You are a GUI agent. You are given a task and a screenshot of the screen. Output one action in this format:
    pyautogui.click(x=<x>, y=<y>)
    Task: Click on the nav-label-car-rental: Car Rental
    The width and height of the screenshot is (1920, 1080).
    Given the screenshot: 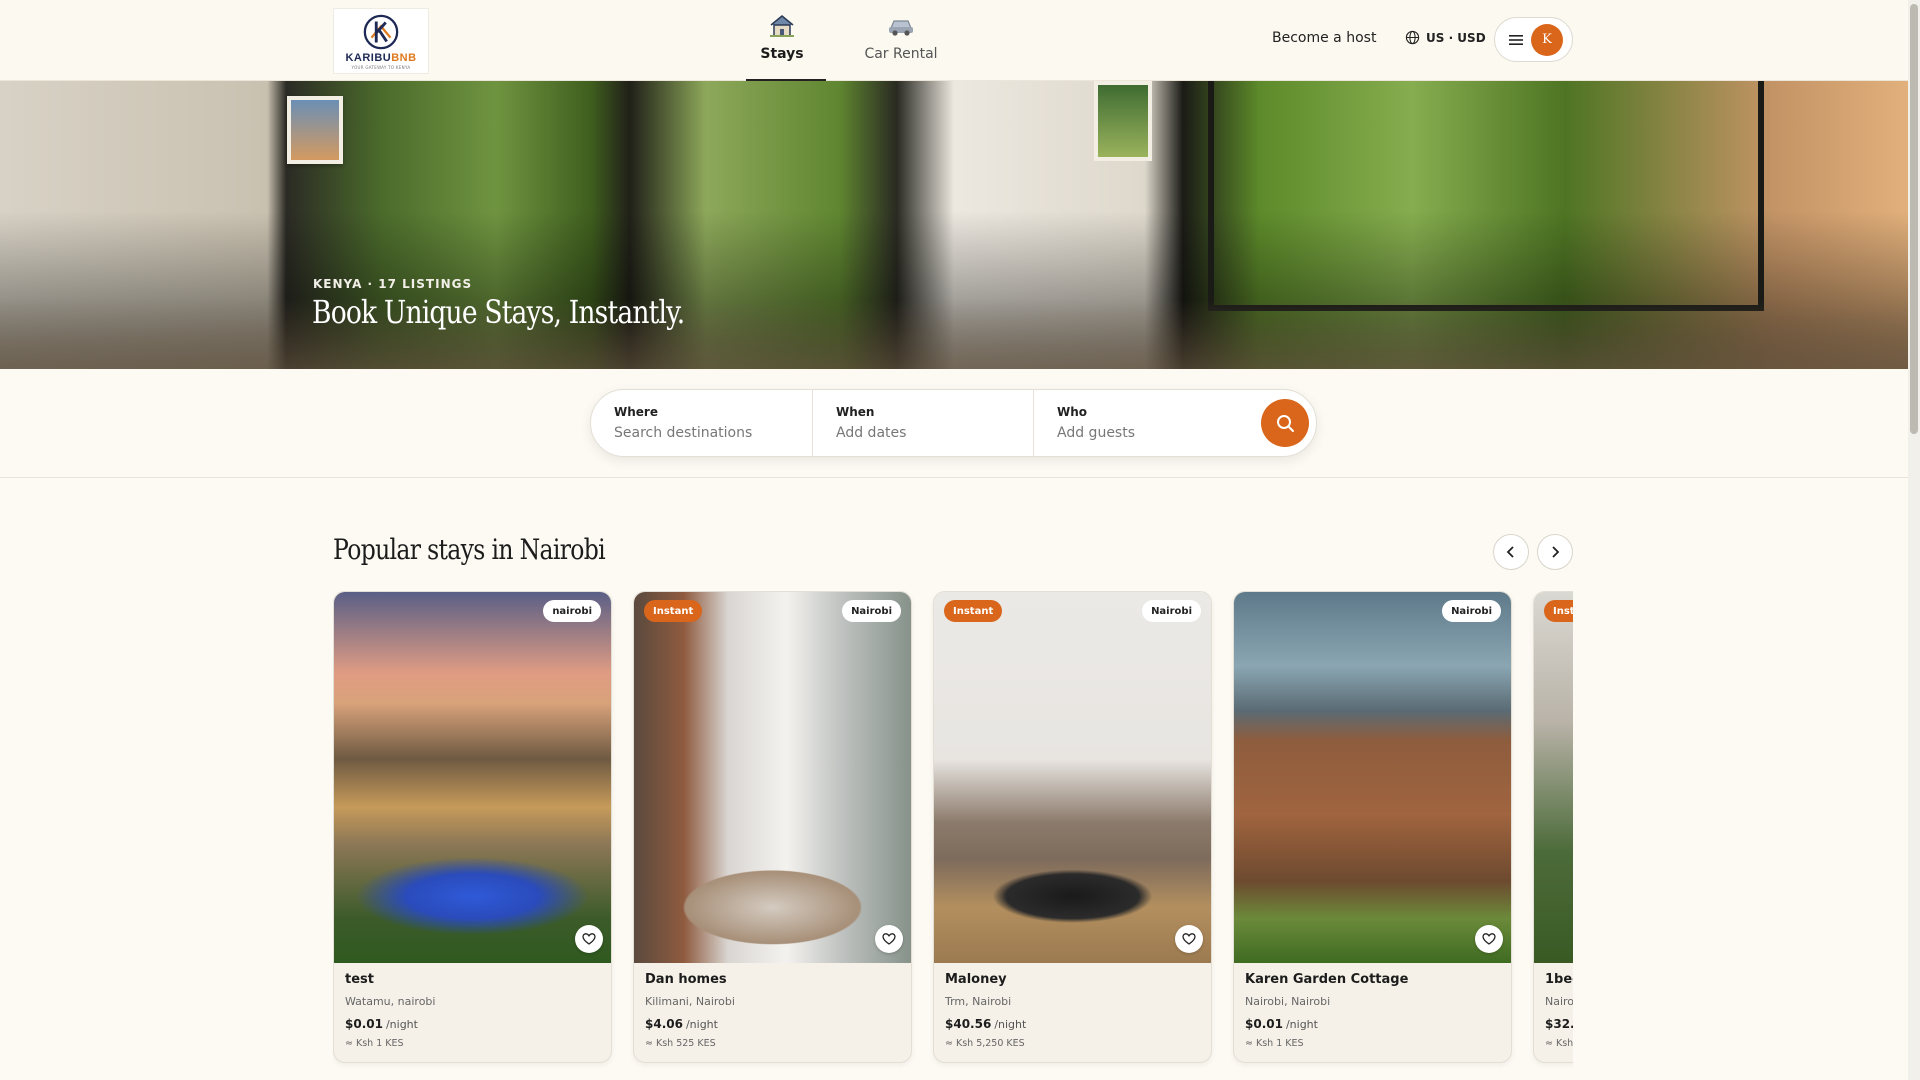 What is the action you would take?
    pyautogui.click(x=901, y=54)
    